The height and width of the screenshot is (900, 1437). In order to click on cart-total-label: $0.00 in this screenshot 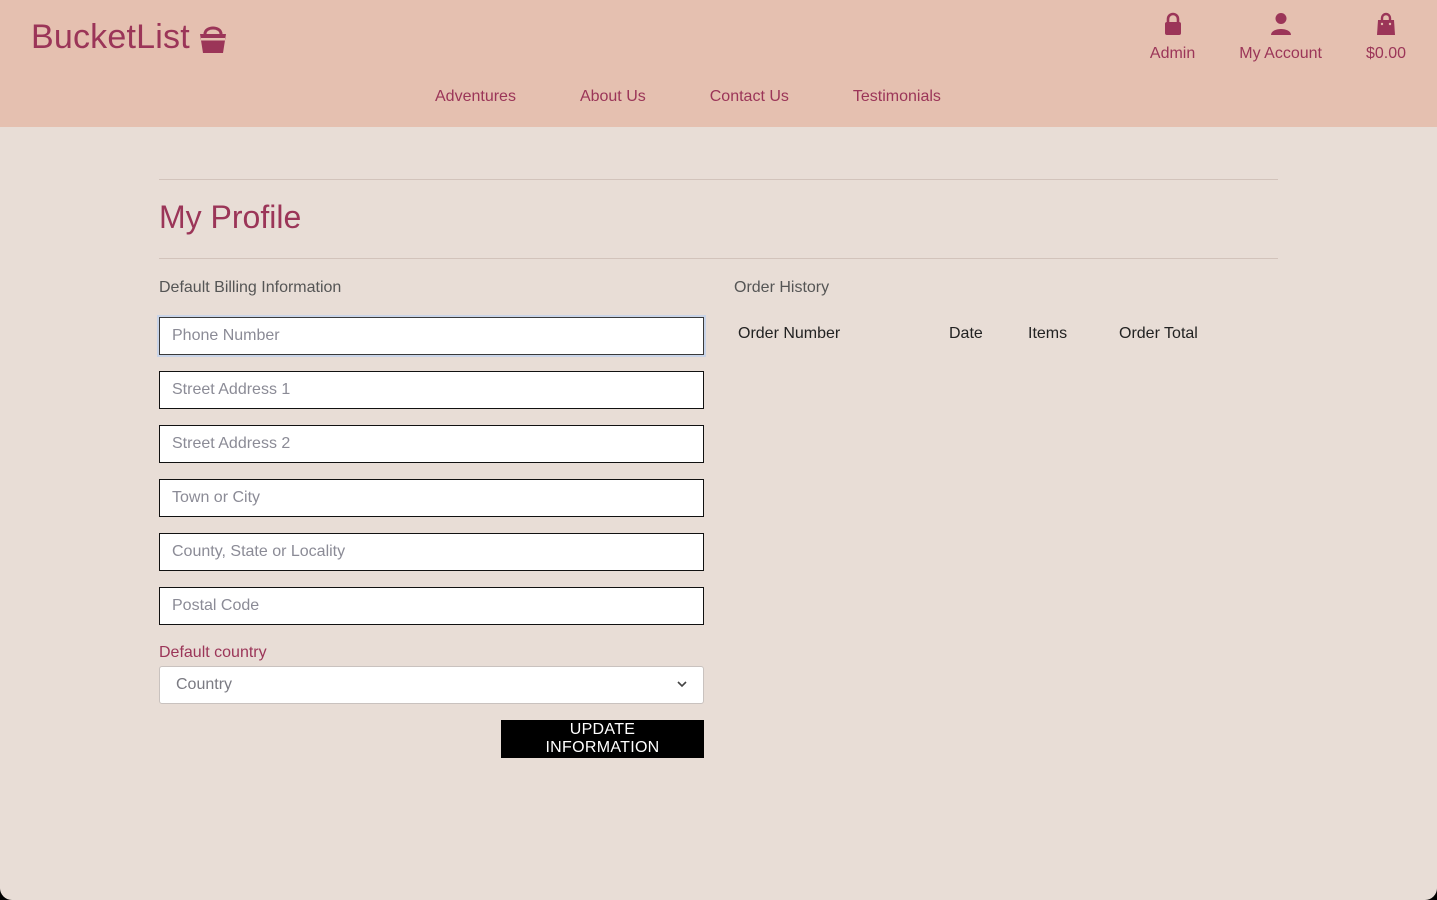, I will do `click(1385, 53)`.